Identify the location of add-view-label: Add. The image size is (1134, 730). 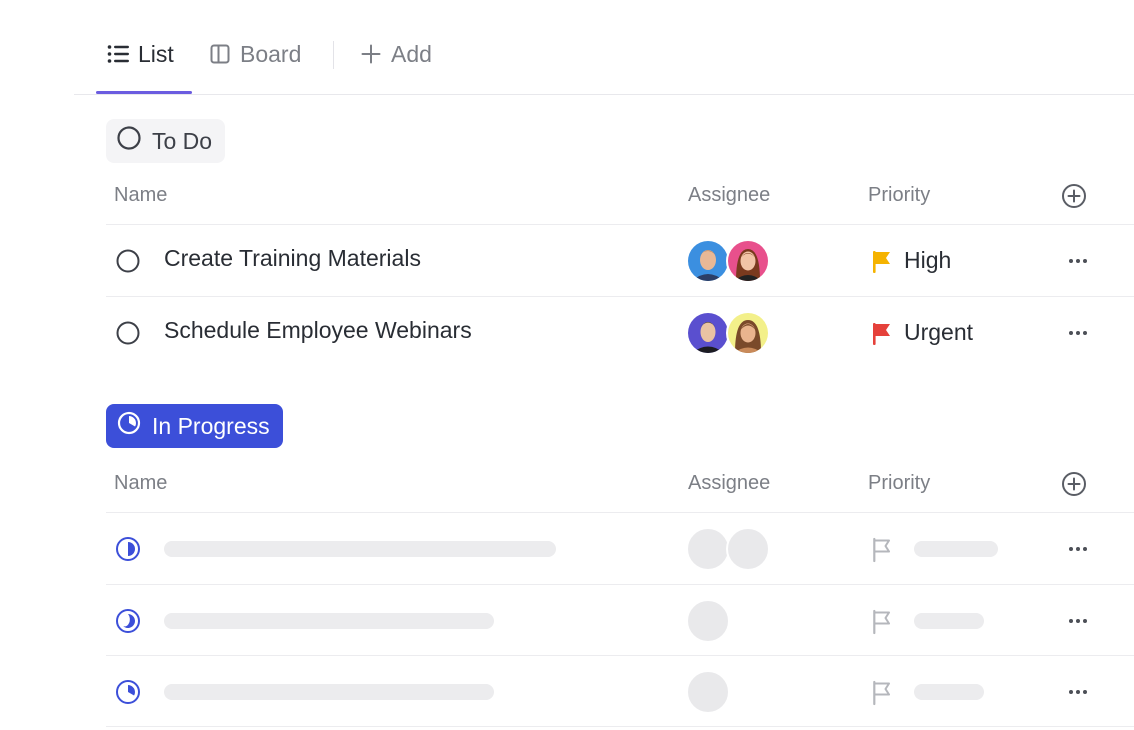
(411, 53).